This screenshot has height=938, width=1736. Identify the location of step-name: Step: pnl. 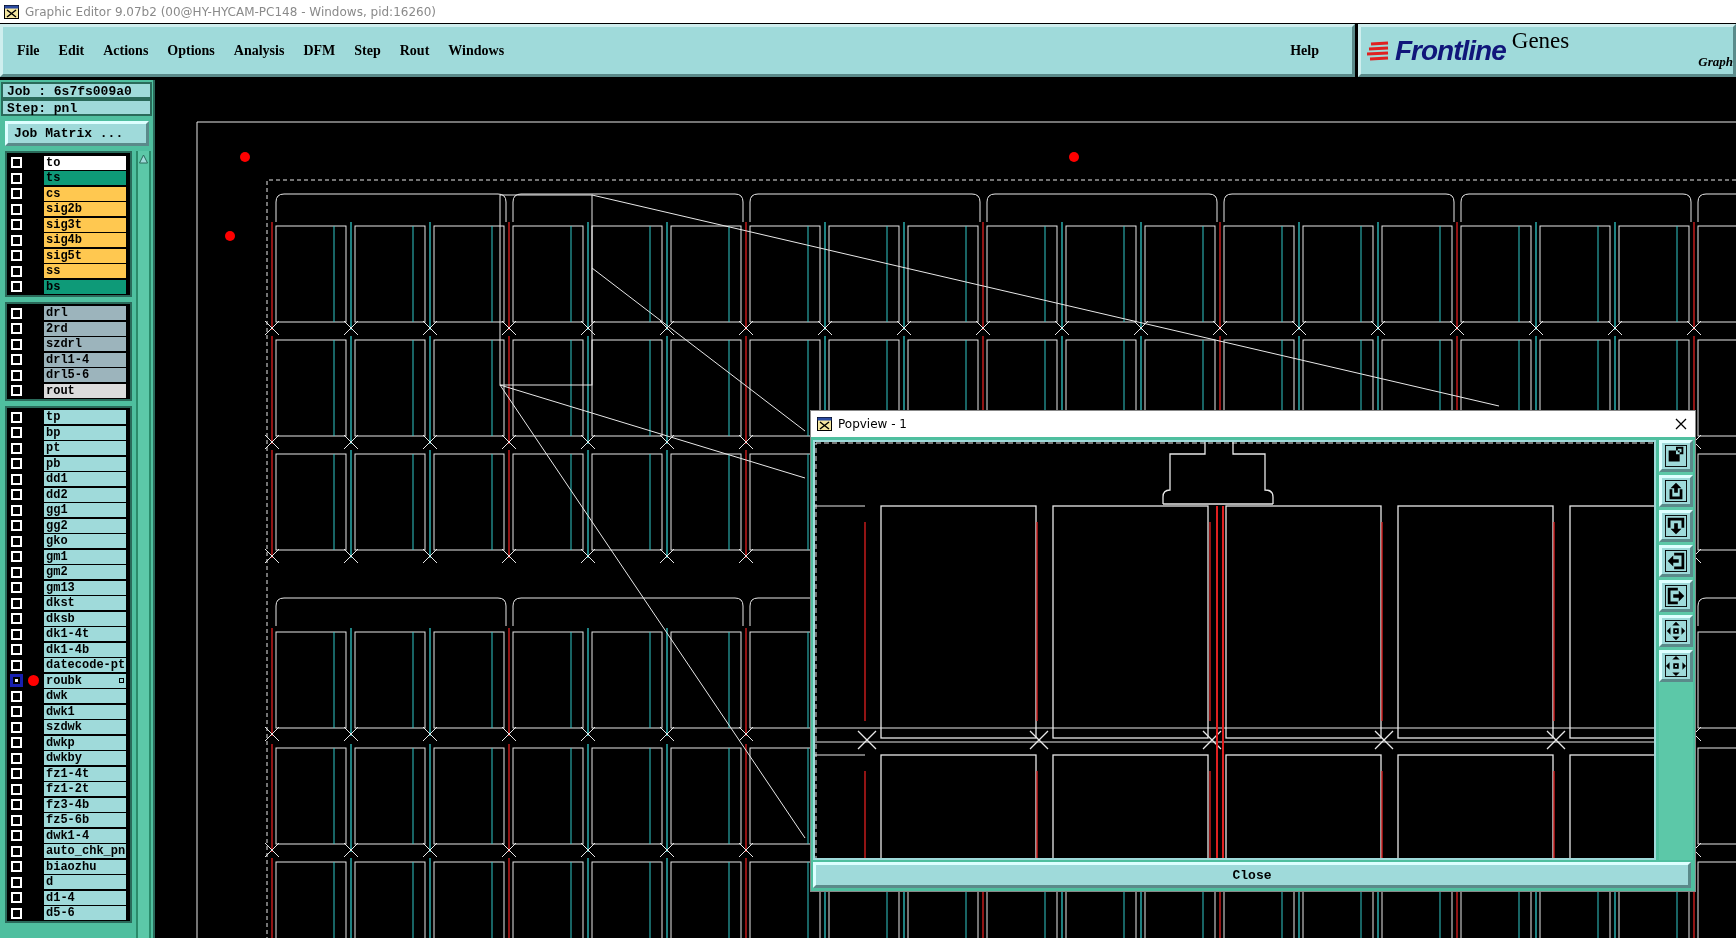
(76, 107).